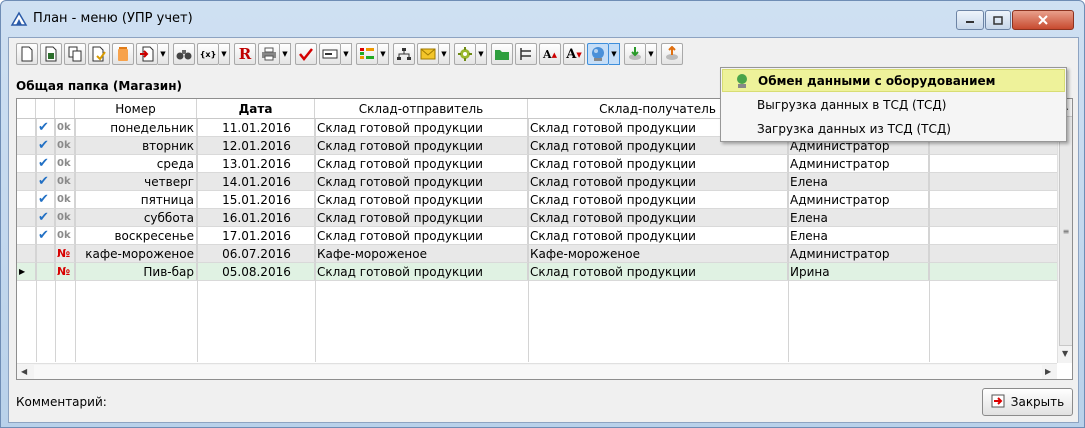 The height and width of the screenshot is (428, 1085). What do you see at coordinates (444, 54) in the screenshot?
I see `mail-dropdown: ▼` at bounding box center [444, 54].